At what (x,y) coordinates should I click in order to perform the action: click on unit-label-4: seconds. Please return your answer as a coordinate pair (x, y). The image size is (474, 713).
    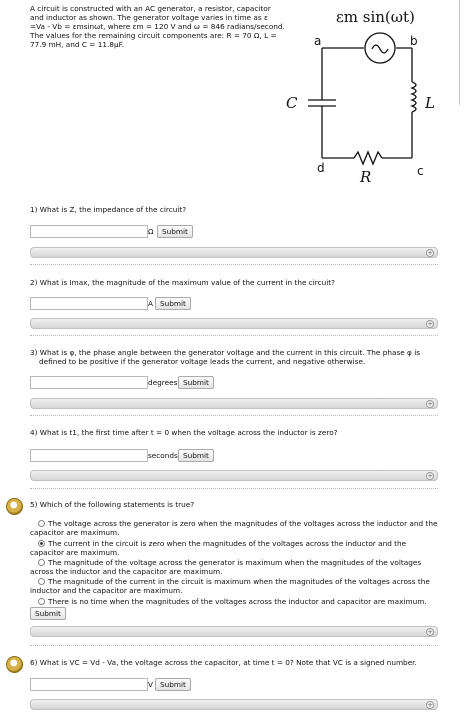
    Looking at the image, I should click on (163, 455).